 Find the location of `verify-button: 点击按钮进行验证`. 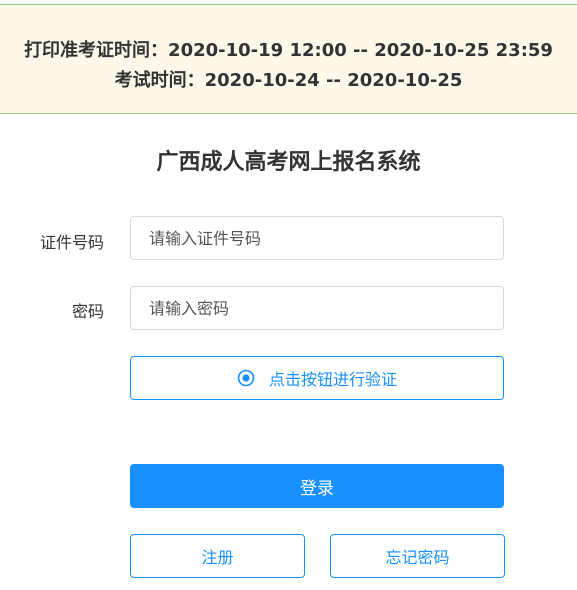

verify-button: 点击按钮进行验证 is located at coordinates (317, 378).